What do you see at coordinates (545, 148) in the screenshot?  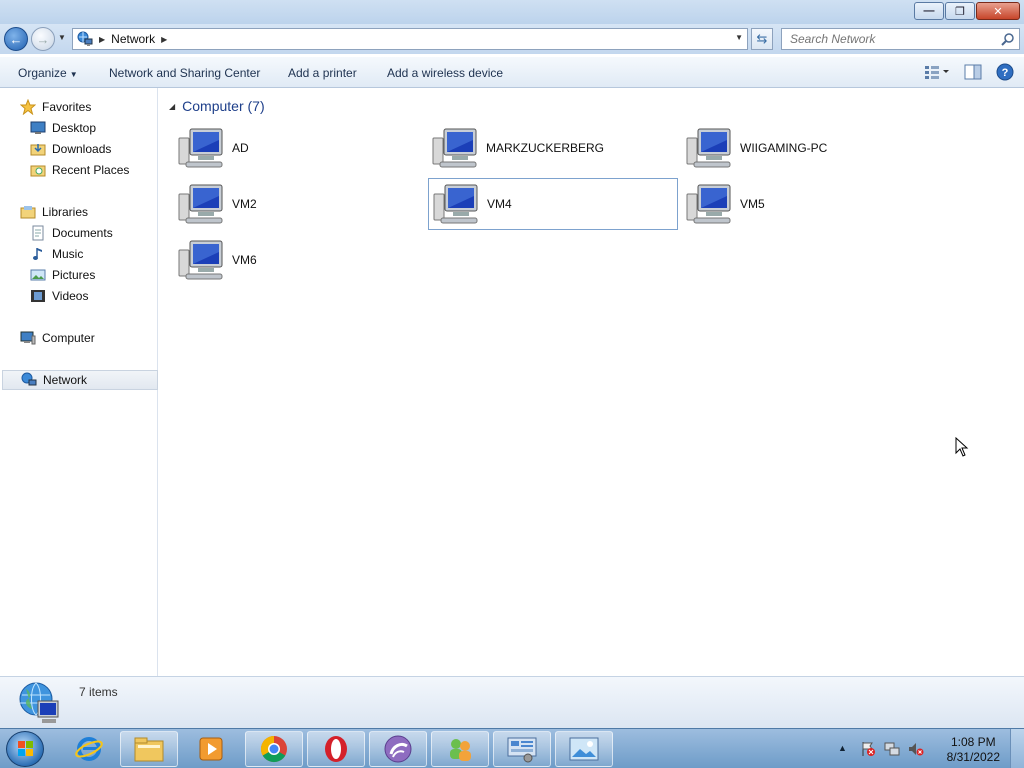 I see `computer-name: MARKZUCKERBERG` at bounding box center [545, 148].